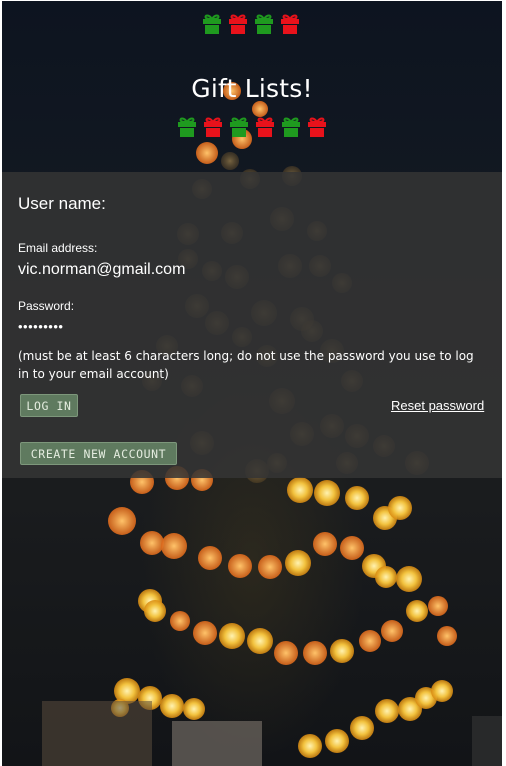 The height and width of the screenshot is (766, 506). What do you see at coordinates (101, 270) in the screenshot?
I see `email-field: vic.norman@gmail.com` at bounding box center [101, 270].